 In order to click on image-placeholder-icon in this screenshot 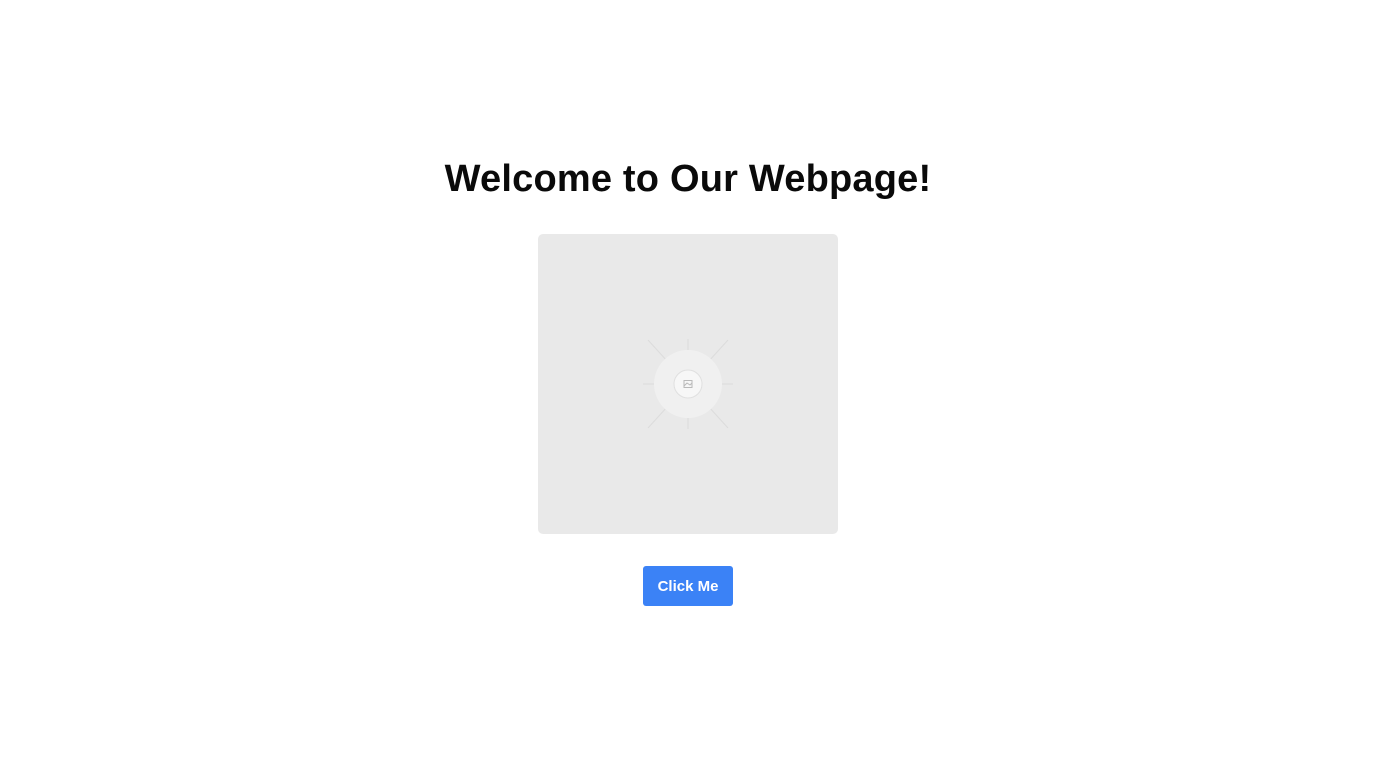, I will do `click(688, 384)`.